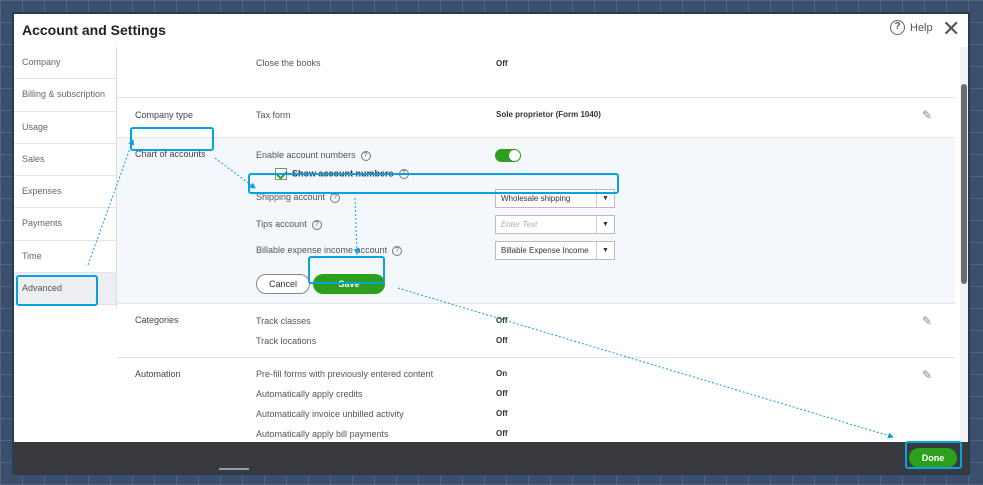  Describe the element at coordinates (273, 115) in the screenshot. I see `tax-form-label: Tax form` at that location.